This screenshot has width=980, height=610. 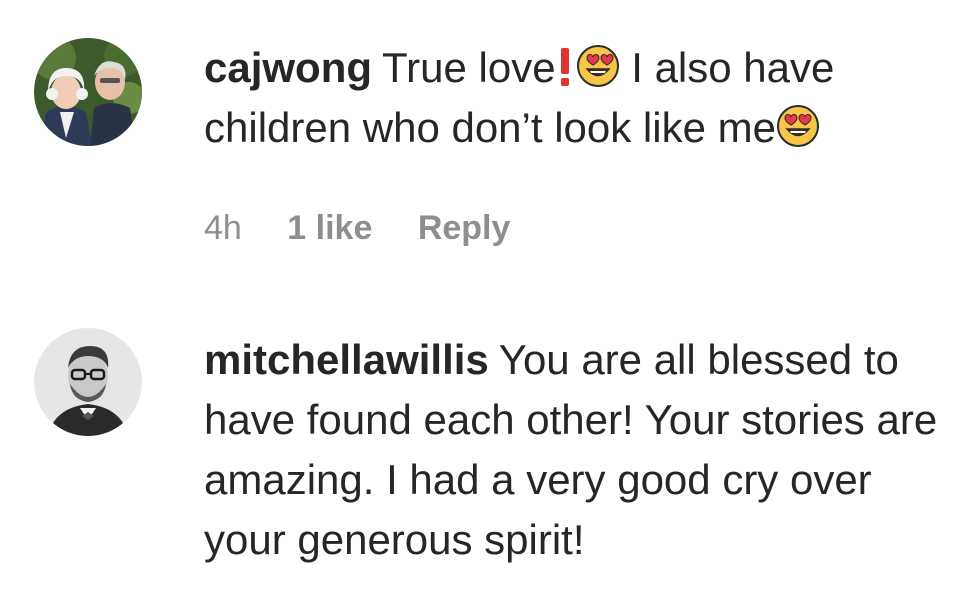 I want to click on exclamation-icon, so click(x=565, y=66).